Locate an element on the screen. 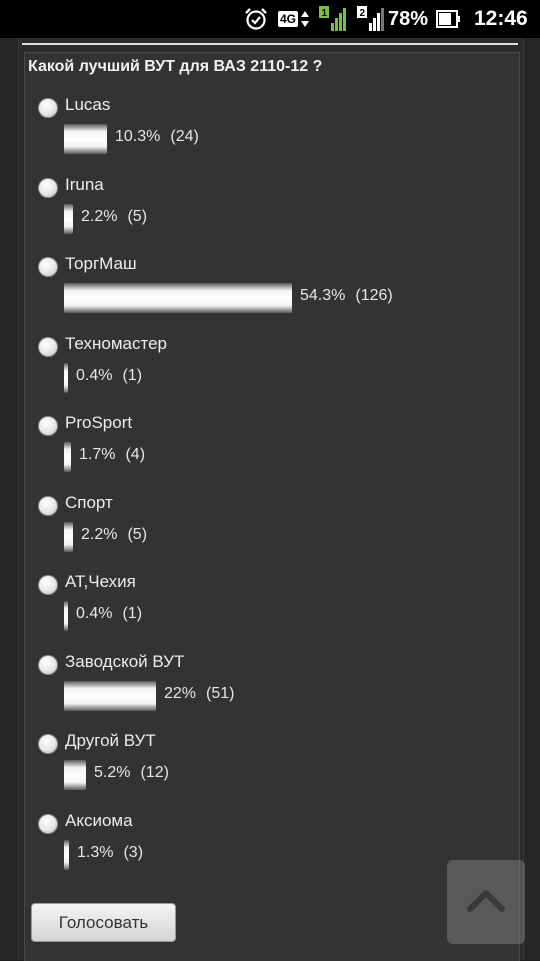  clock-time: 12:46 is located at coordinates (501, 18).